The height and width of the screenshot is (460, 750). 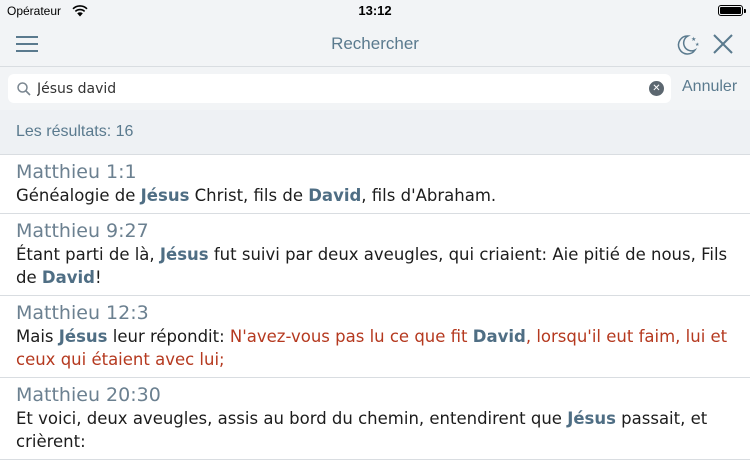 What do you see at coordinates (98, 277) in the screenshot?
I see `verse-part: !` at bounding box center [98, 277].